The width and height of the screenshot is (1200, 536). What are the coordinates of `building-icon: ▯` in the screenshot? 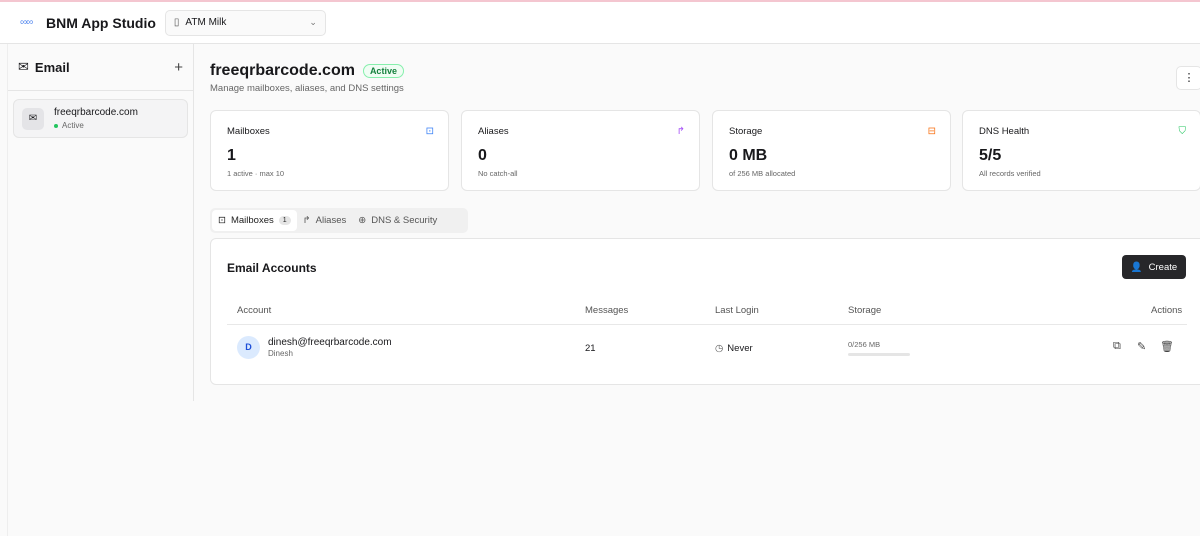 It's located at (176, 22).